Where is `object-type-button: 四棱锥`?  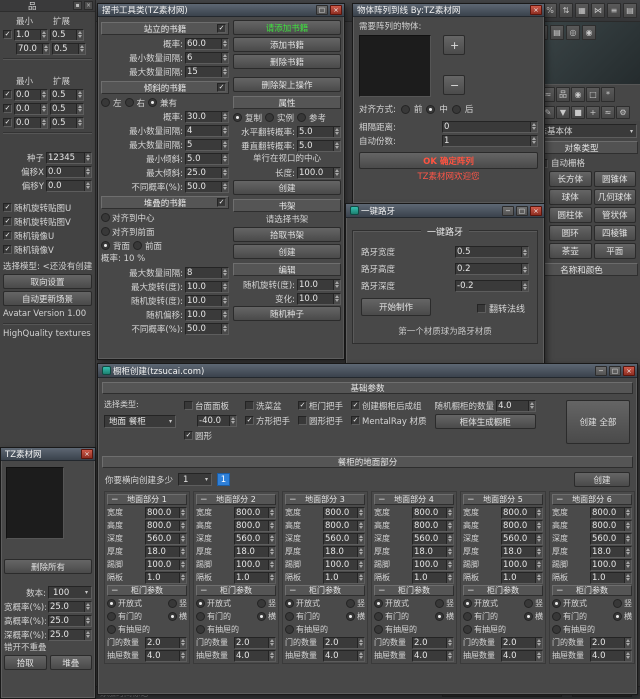
object-type-button: 四棱锥 is located at coordinates (614, 233).